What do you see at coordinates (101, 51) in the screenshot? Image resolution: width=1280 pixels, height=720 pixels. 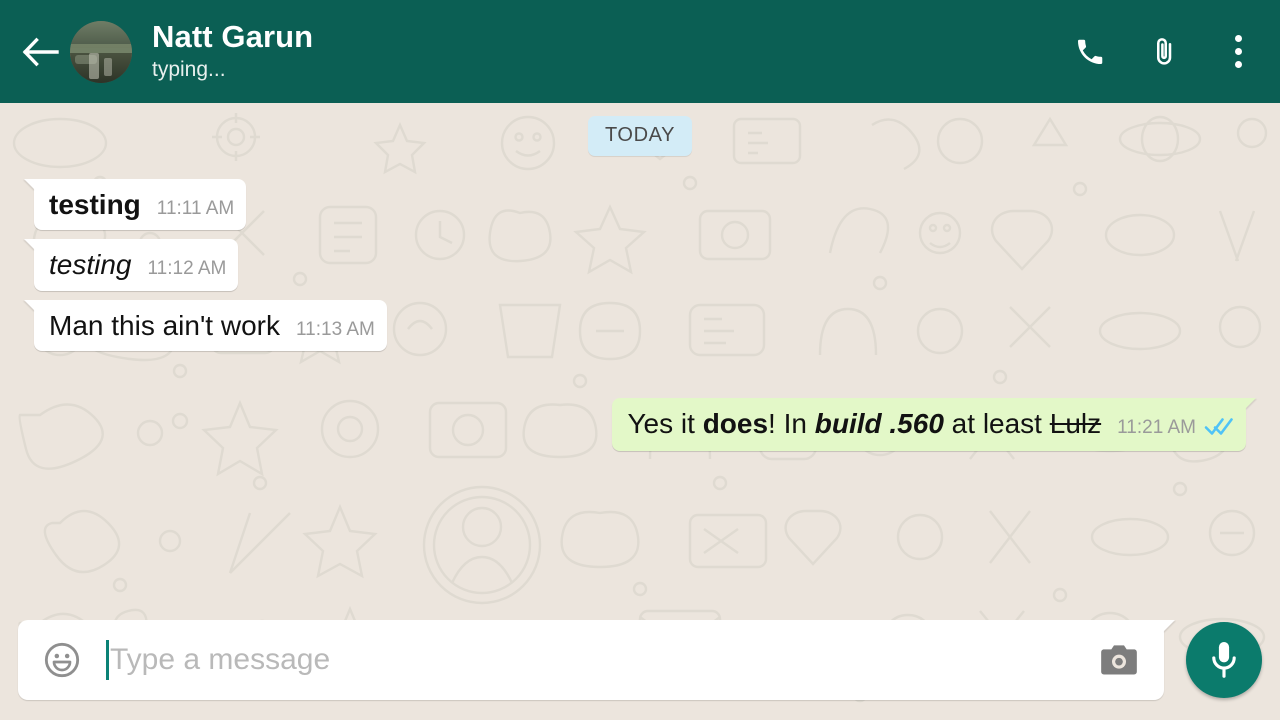 I see `avatar` at bounding box center [101, 51].